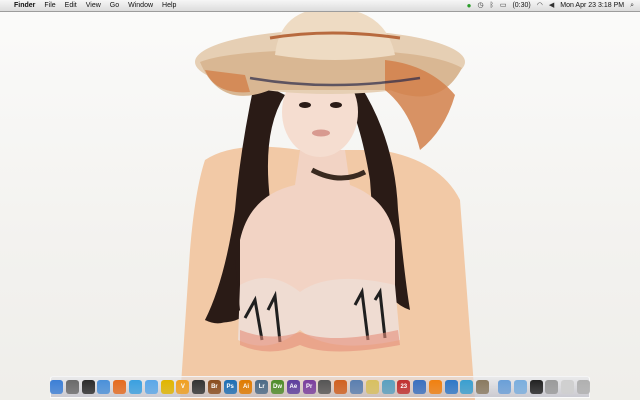  What do you see at coordinates (372, 387) in the screenshot?
I see `textedit-icon` at bounding box center [372, 387].